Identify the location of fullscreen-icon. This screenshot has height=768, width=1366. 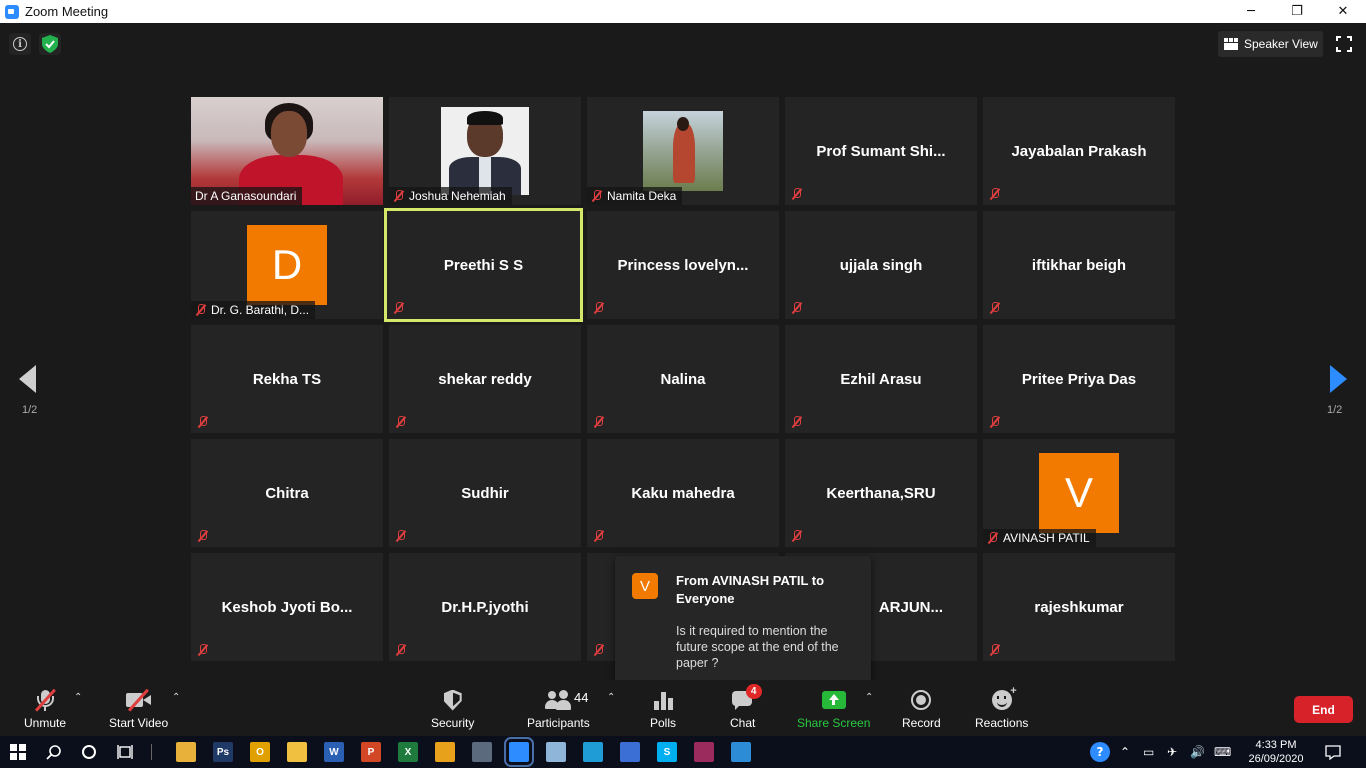
(1344, 44).